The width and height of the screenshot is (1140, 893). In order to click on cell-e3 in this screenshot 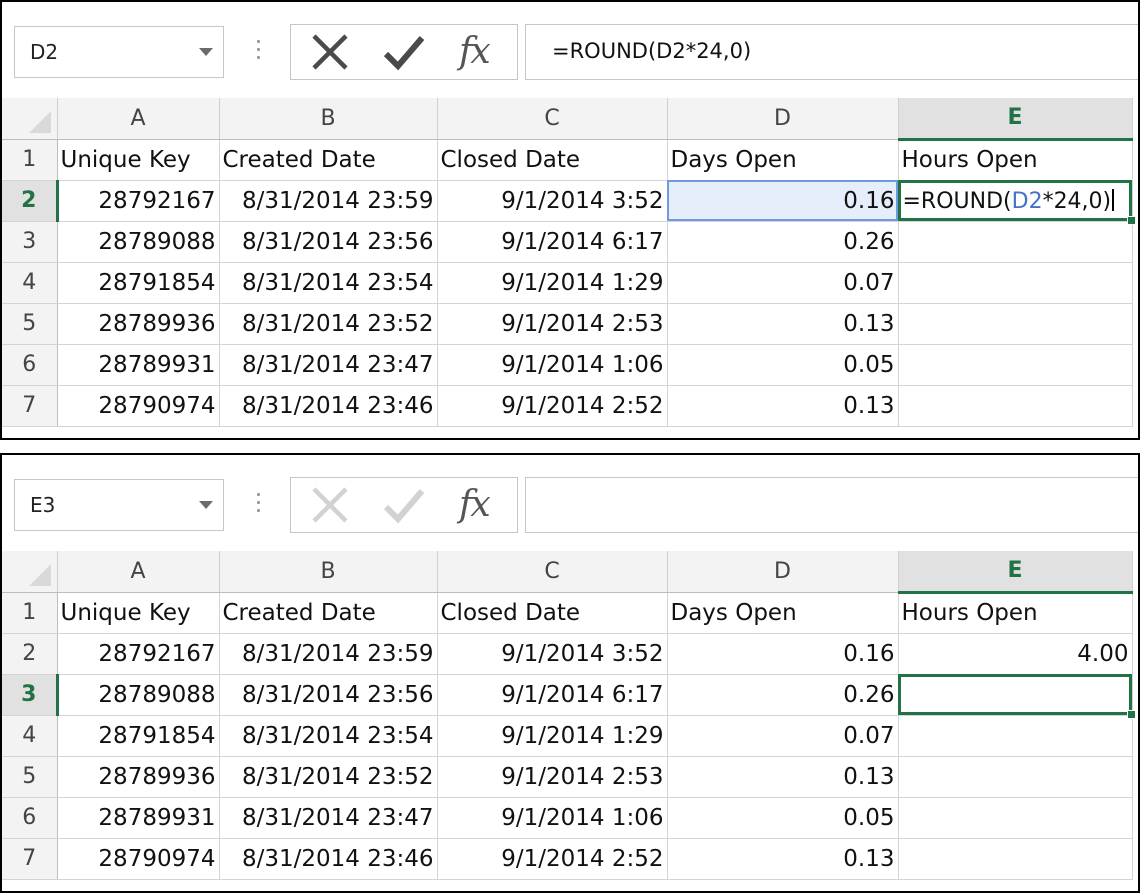, I will do `click(1015, 242)`.